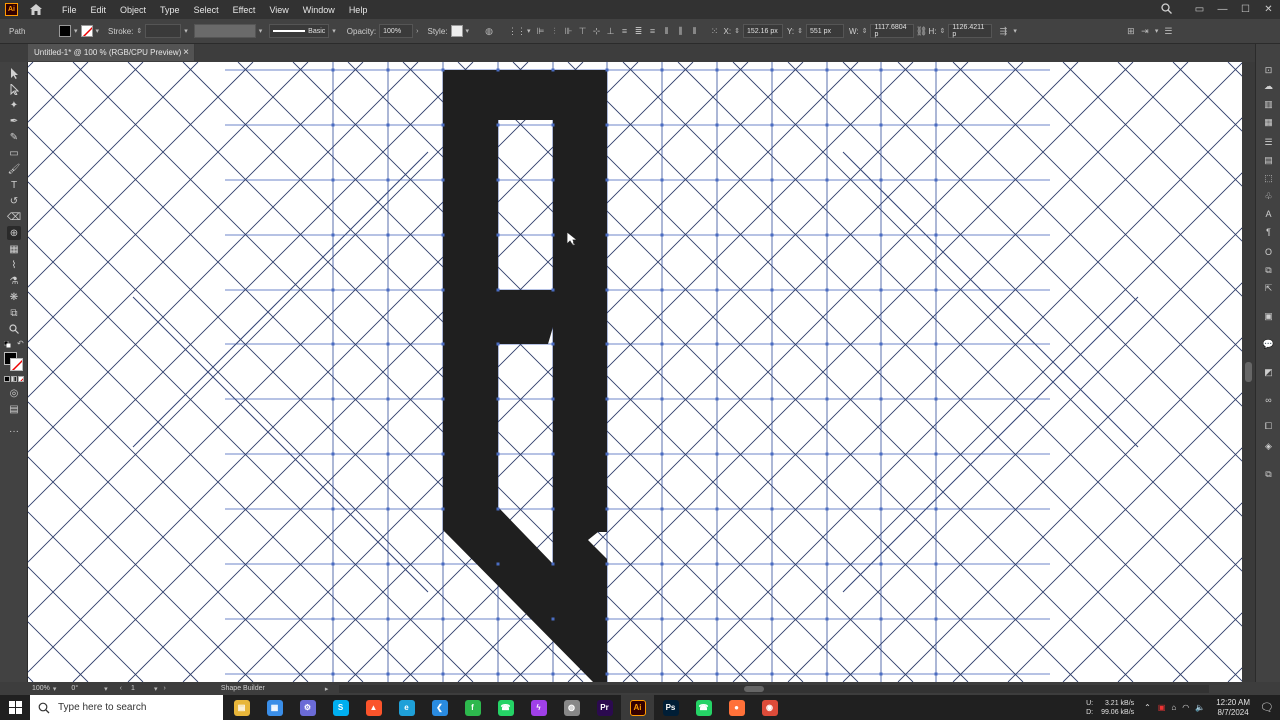 This screenshot has height=720, width=1280. I want to click on distribute-right-icon: ⫴, so click(695, 31).